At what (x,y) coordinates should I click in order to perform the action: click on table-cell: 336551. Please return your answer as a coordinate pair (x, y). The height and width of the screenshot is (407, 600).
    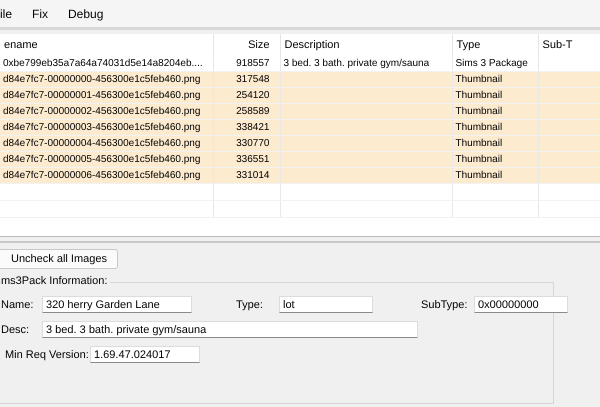
    Looking at the image, I should click on (253, 159).